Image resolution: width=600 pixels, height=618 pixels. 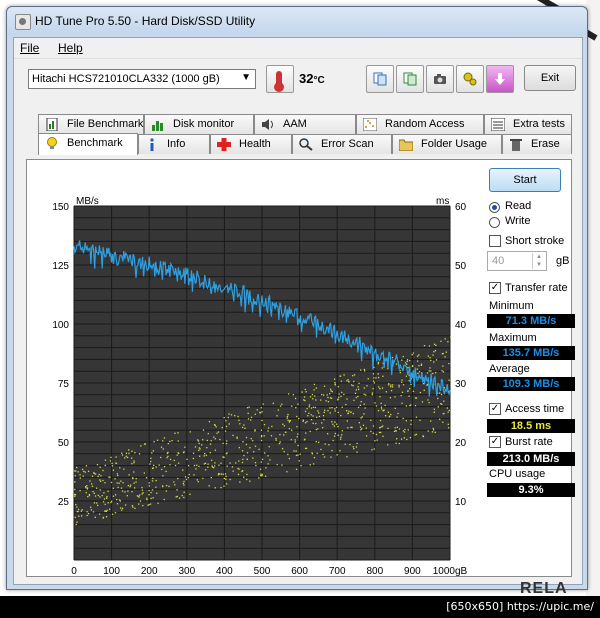 I want to click on tab-disk-monitor: Disk monitor, so click(x=199, y=124).